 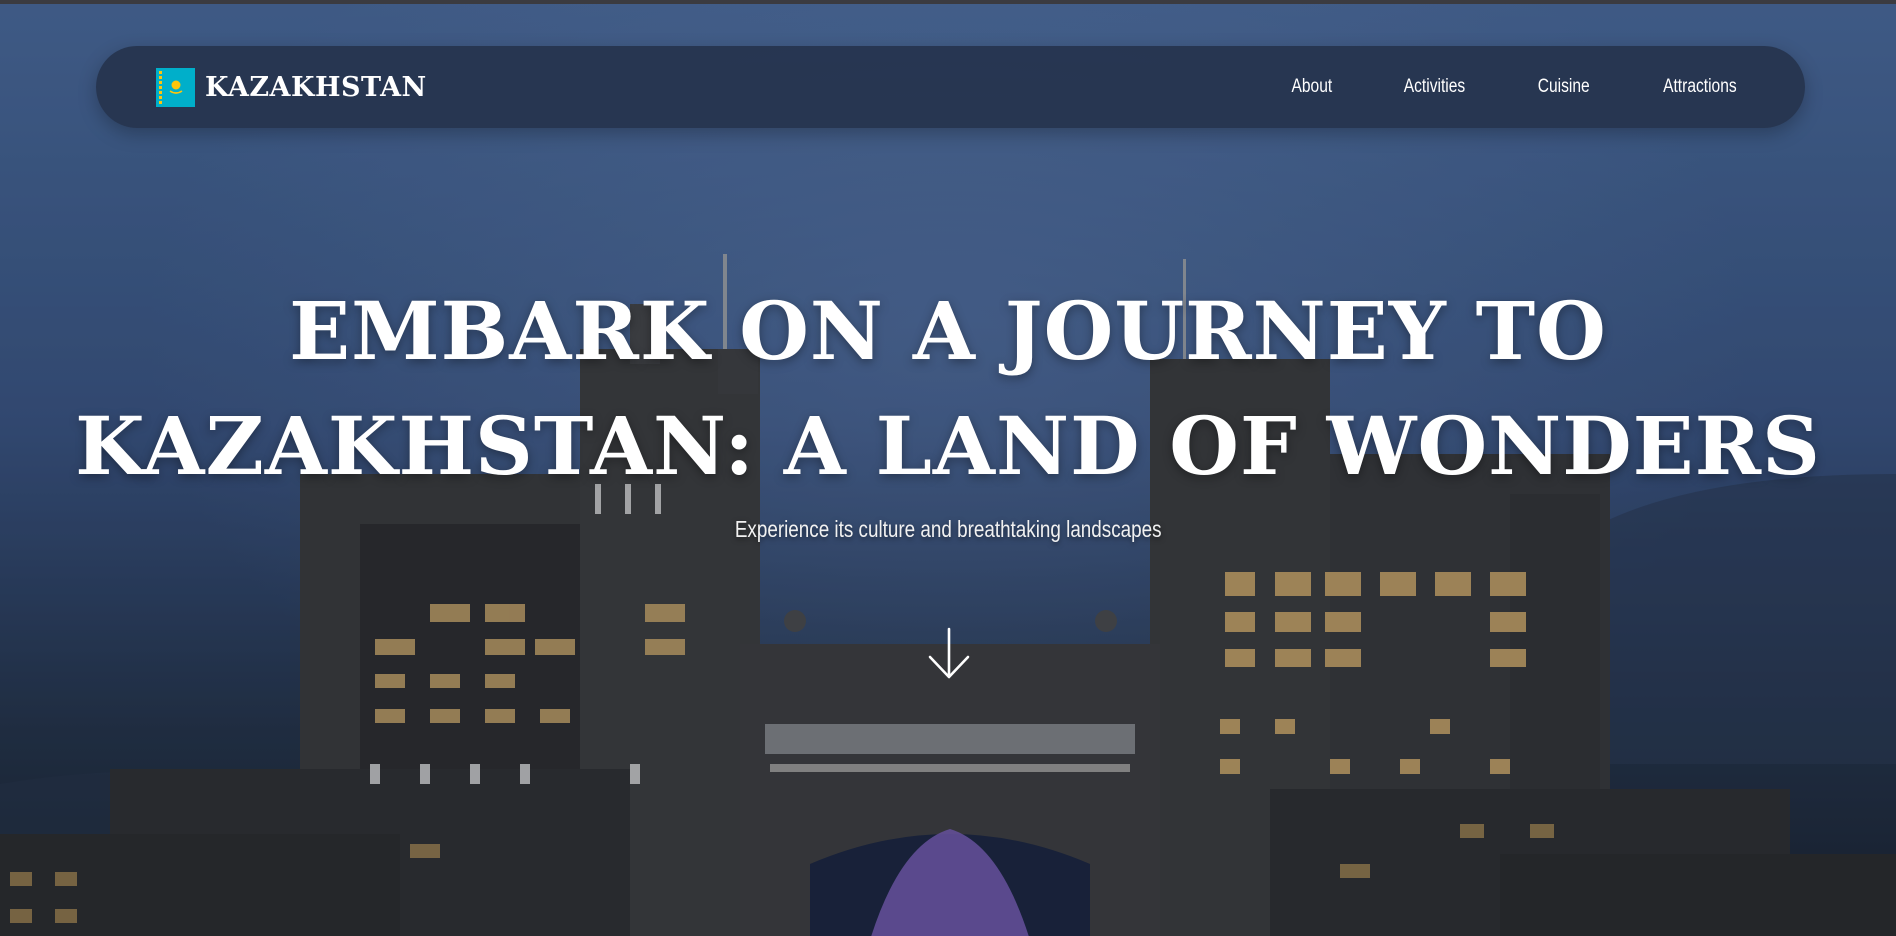 I want to click on brand-name: KAZAKHSTAN, so click(x=316, y=87).